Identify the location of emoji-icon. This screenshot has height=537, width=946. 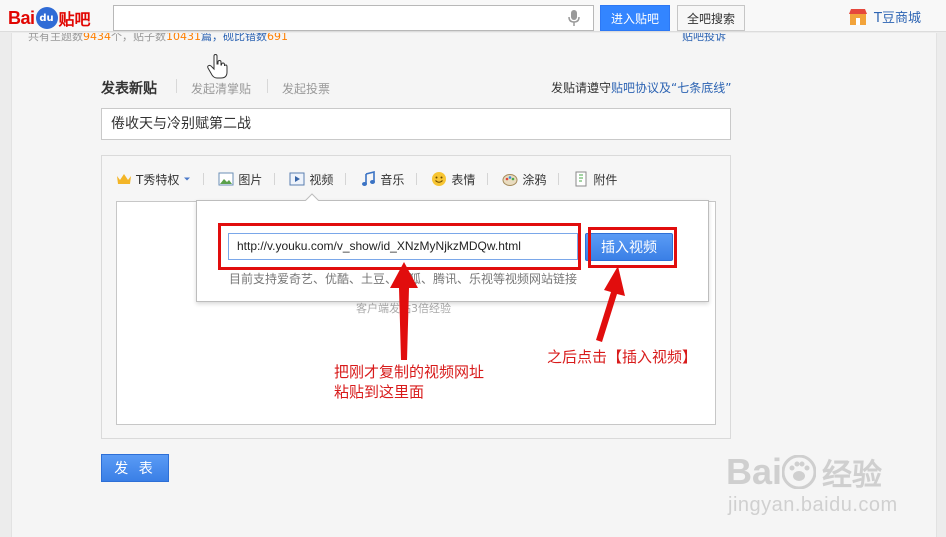
(439, 179).